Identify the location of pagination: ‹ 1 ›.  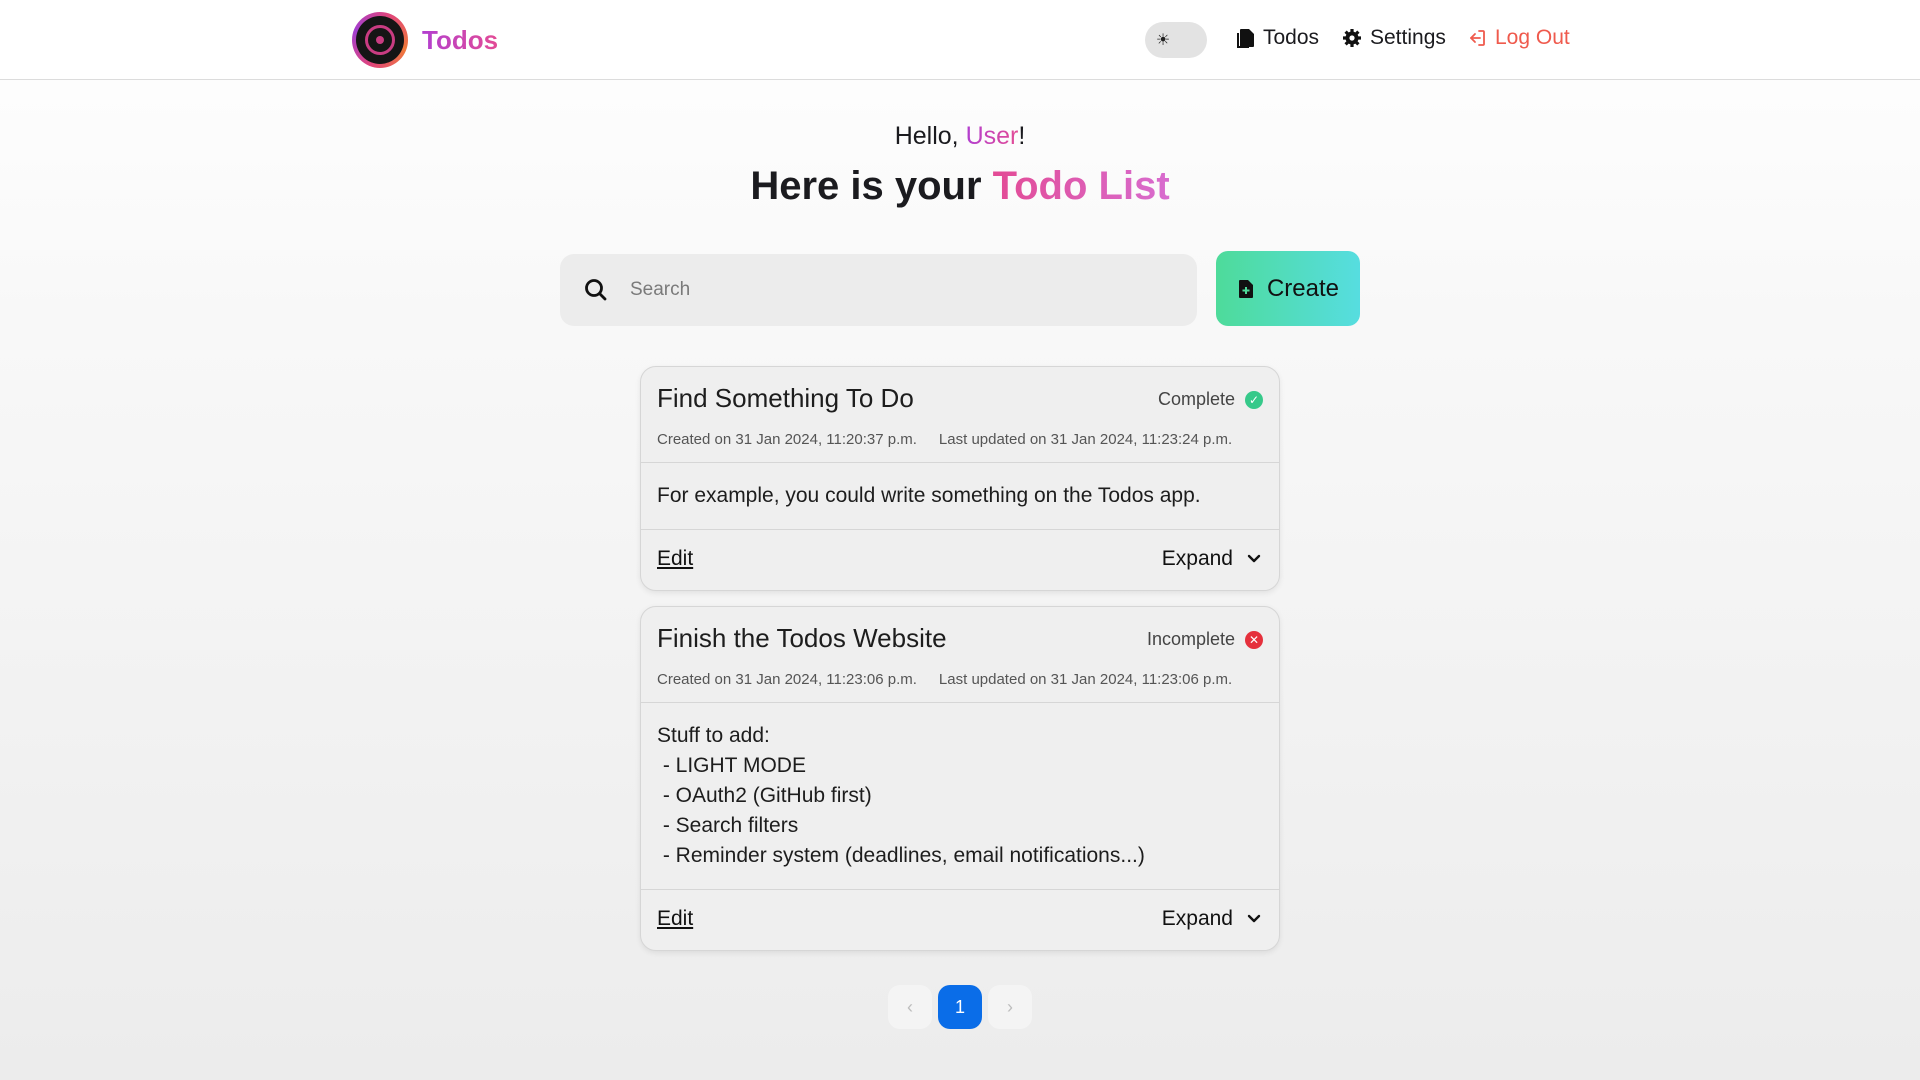
(960, 1007).